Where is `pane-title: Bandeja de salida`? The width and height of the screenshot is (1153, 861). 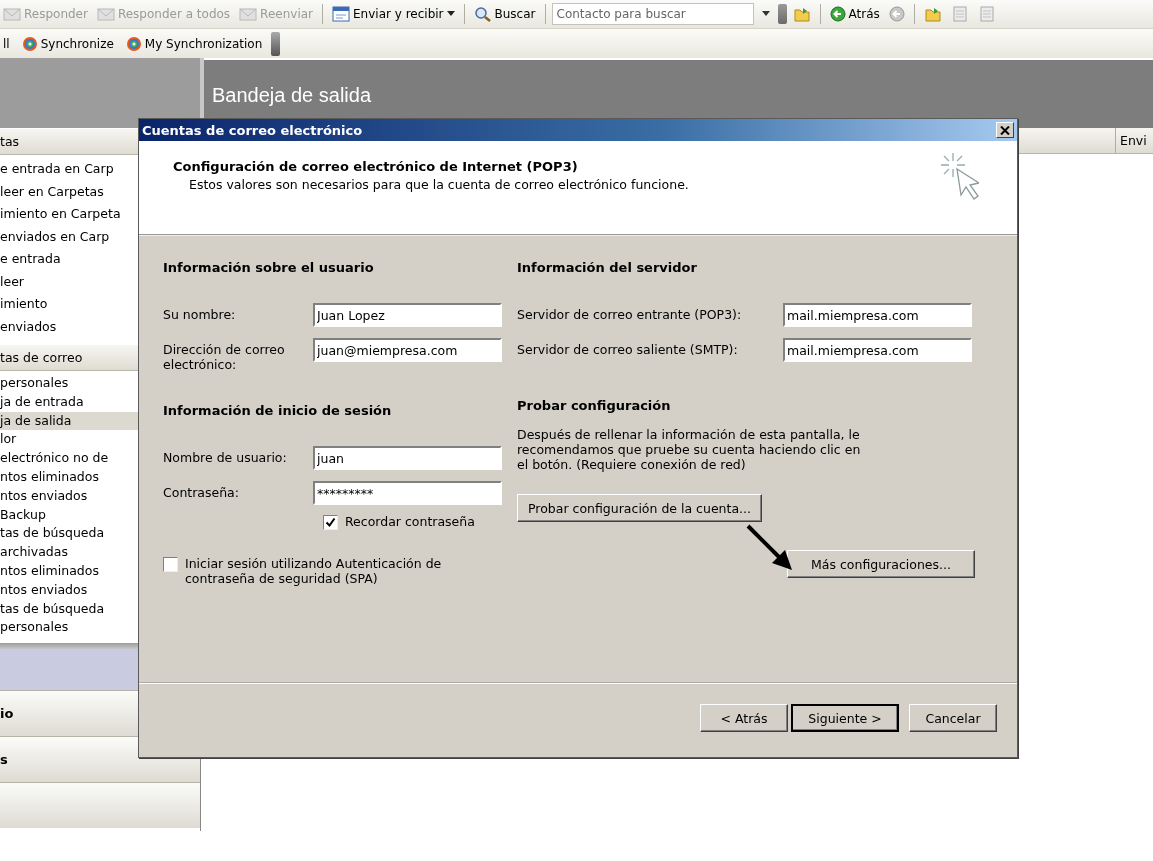 pane-title: Bandeja de salida is located at coordinates (291, 95).